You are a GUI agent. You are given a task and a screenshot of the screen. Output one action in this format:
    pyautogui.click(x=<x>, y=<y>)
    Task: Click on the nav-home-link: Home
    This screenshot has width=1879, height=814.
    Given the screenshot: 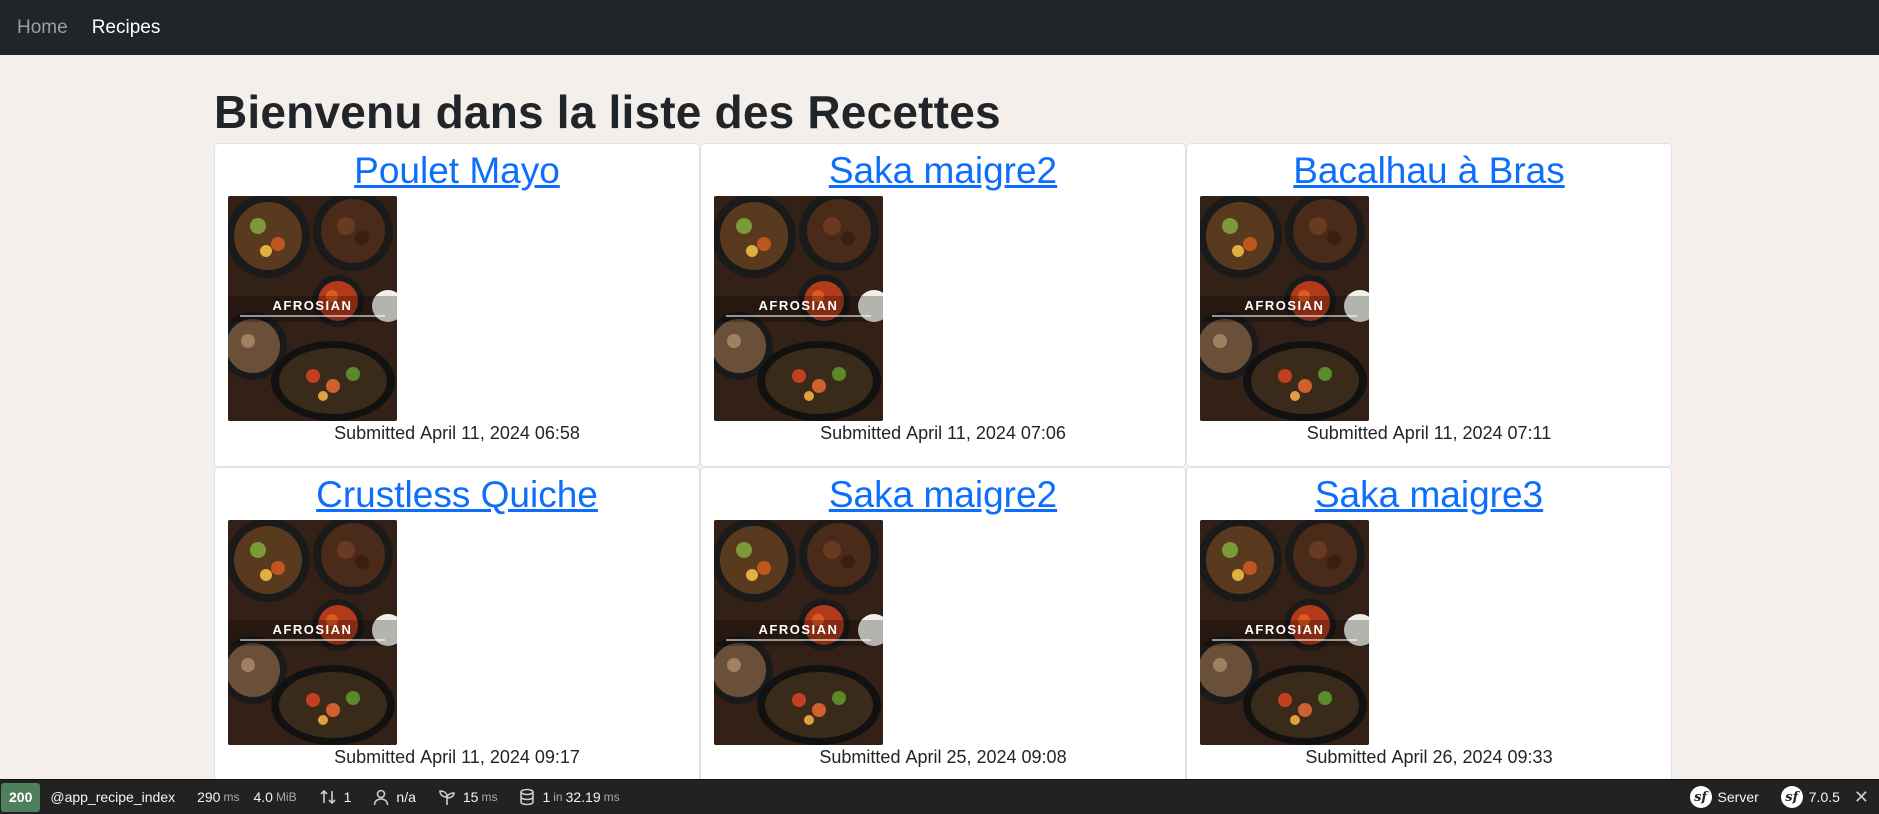 What is the action you would take?
    pyautogui.click(x=42, y=28)
    